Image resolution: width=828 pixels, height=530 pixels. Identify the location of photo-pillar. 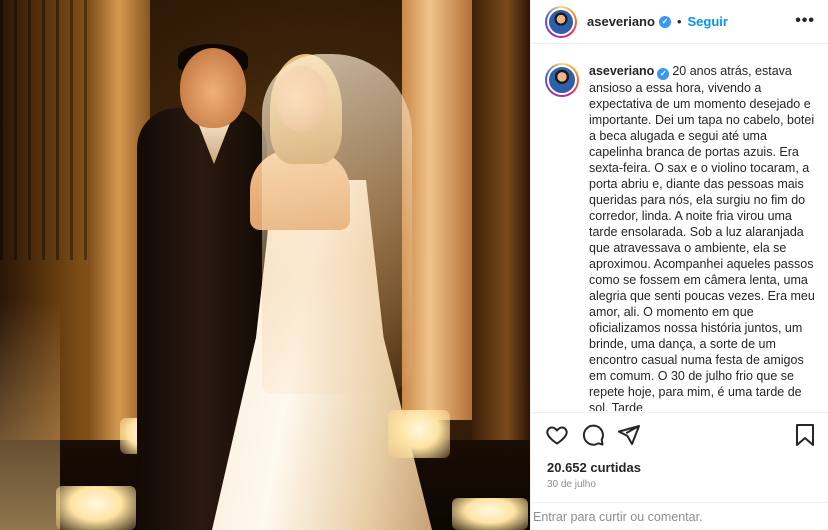
(437, 210).